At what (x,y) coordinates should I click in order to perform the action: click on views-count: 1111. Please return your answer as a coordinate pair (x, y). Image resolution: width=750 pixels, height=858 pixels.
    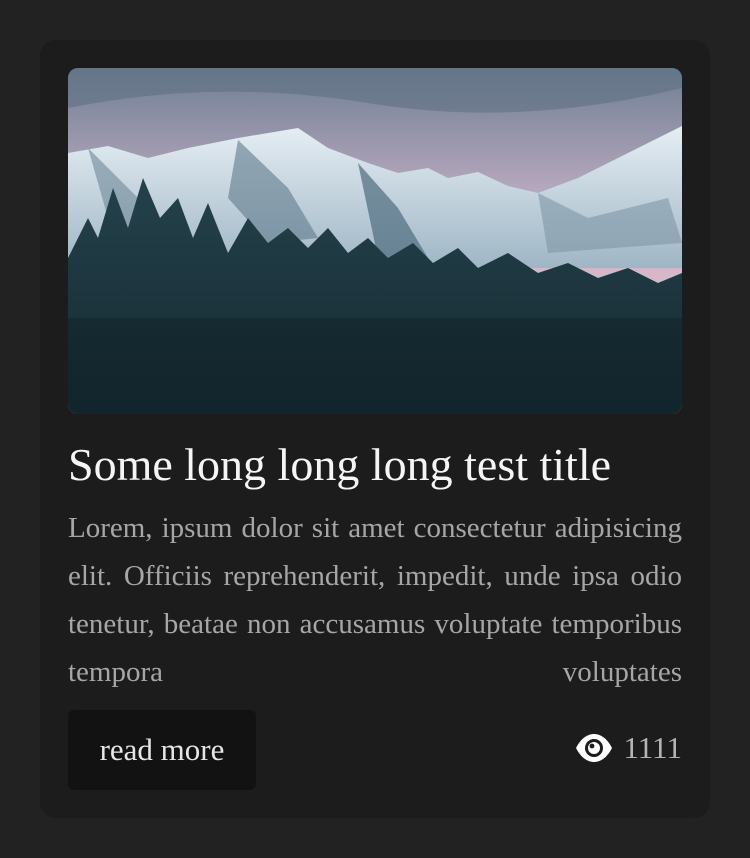
    Looking at the image, I should click on (652, 747).